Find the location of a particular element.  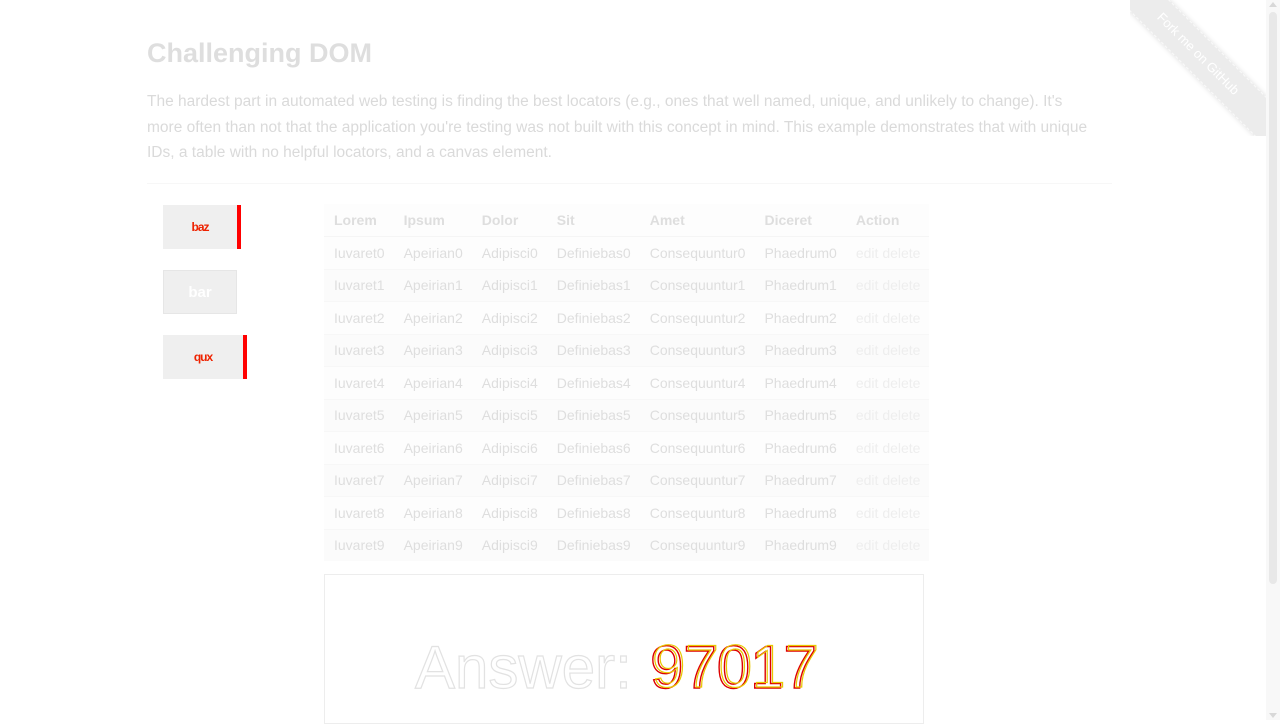

column-header: Action is located at coordinates (887, 220).